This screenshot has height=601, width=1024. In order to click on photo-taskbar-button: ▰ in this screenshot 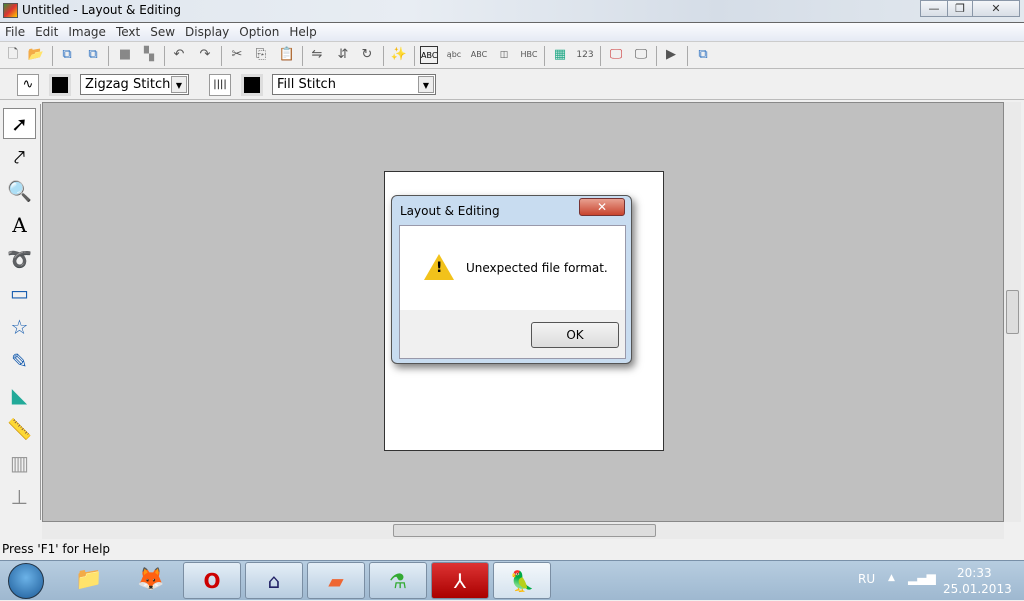, I will do `click(336, 580)`.